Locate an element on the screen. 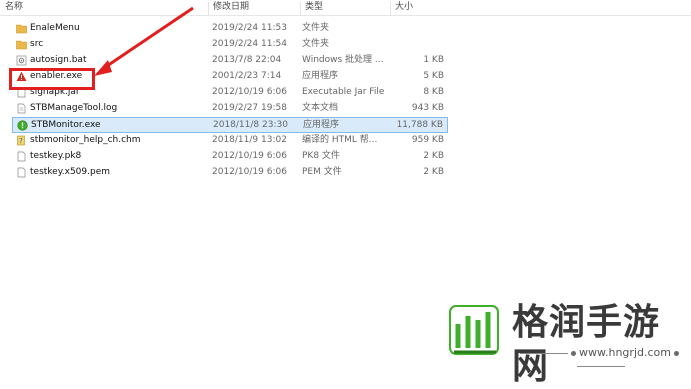  watermark-url: www.hngrjd.com is located at coordinates (625, 352).